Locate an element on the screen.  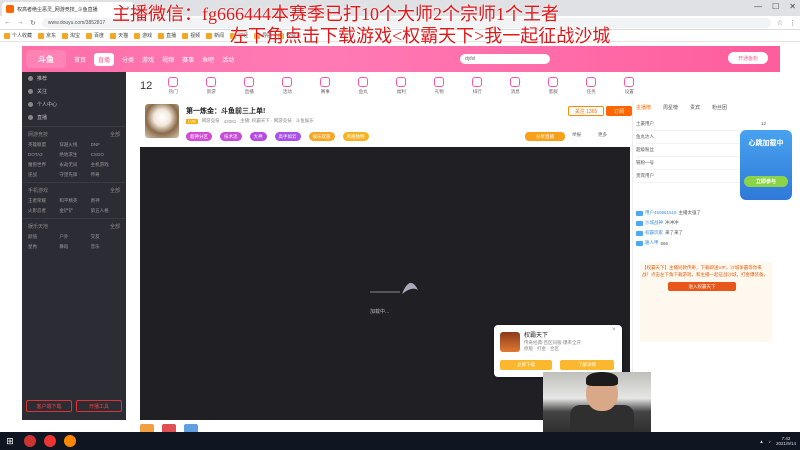
sidebar-link: 和平精英 is located at coordinates (73, 201).